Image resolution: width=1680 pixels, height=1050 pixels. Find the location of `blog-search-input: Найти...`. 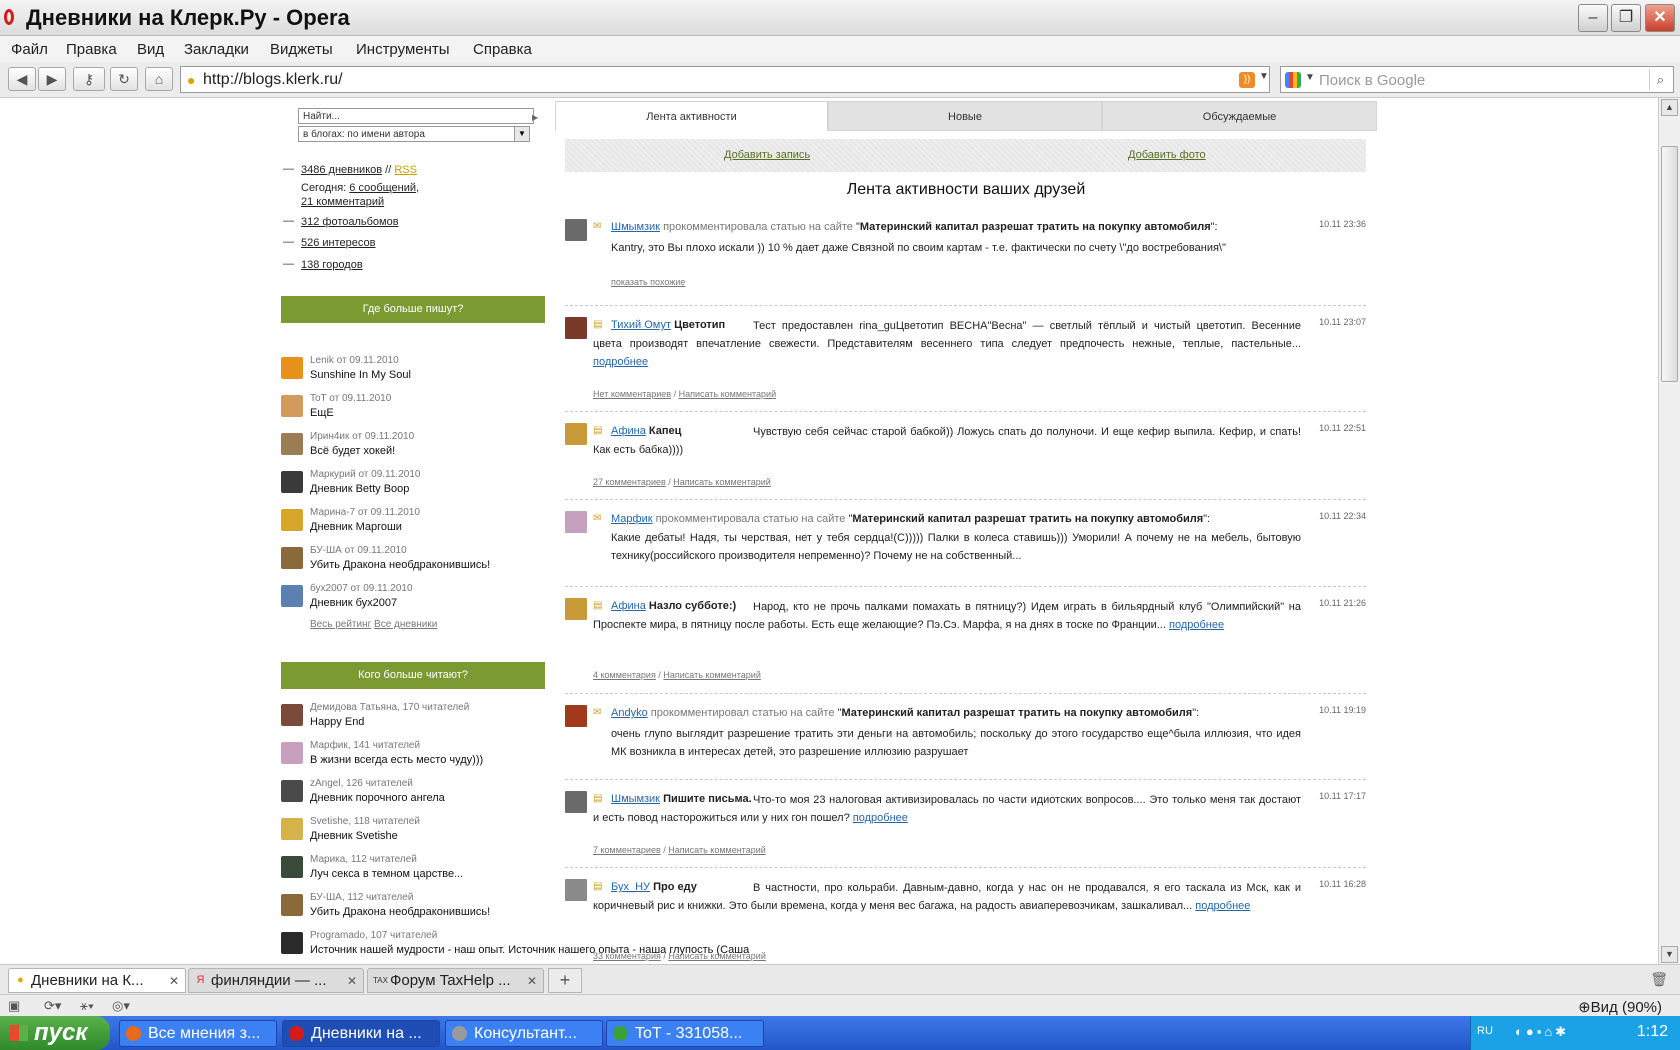

blog-search-input: Найти... is located at coordinates (416, 116).